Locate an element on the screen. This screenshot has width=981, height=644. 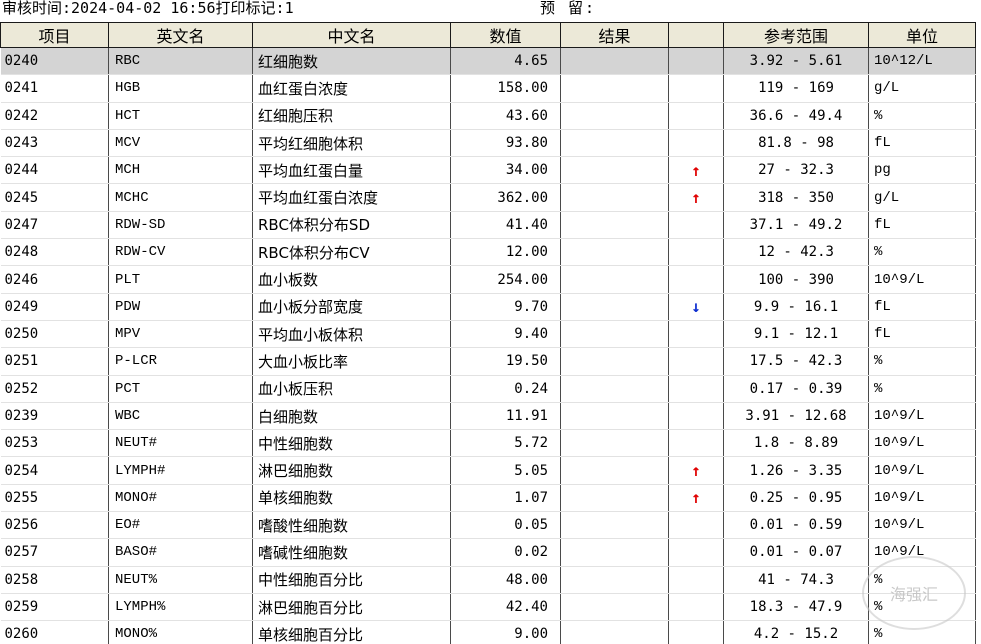
chinese-name-cell: 红细胞压积 is located at coordinates (351, 116).